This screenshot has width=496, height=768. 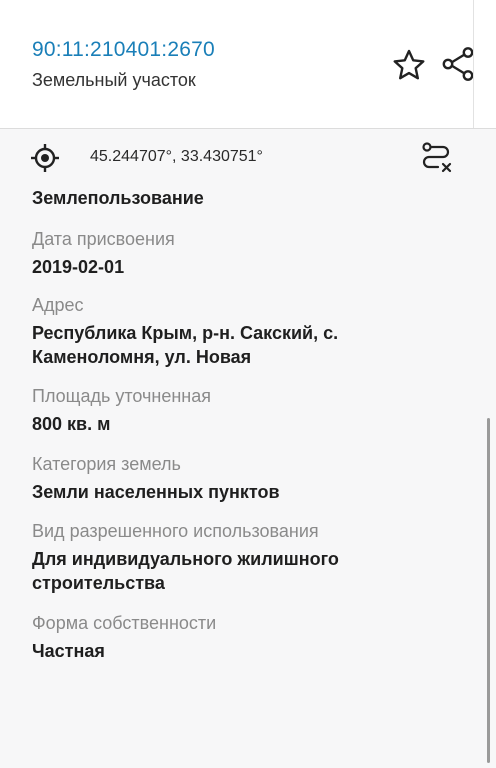 What do you see at coordinates (118, 198) in the screenshot?
I see `property-value: Землепользование` at bounding box center [118, 198].